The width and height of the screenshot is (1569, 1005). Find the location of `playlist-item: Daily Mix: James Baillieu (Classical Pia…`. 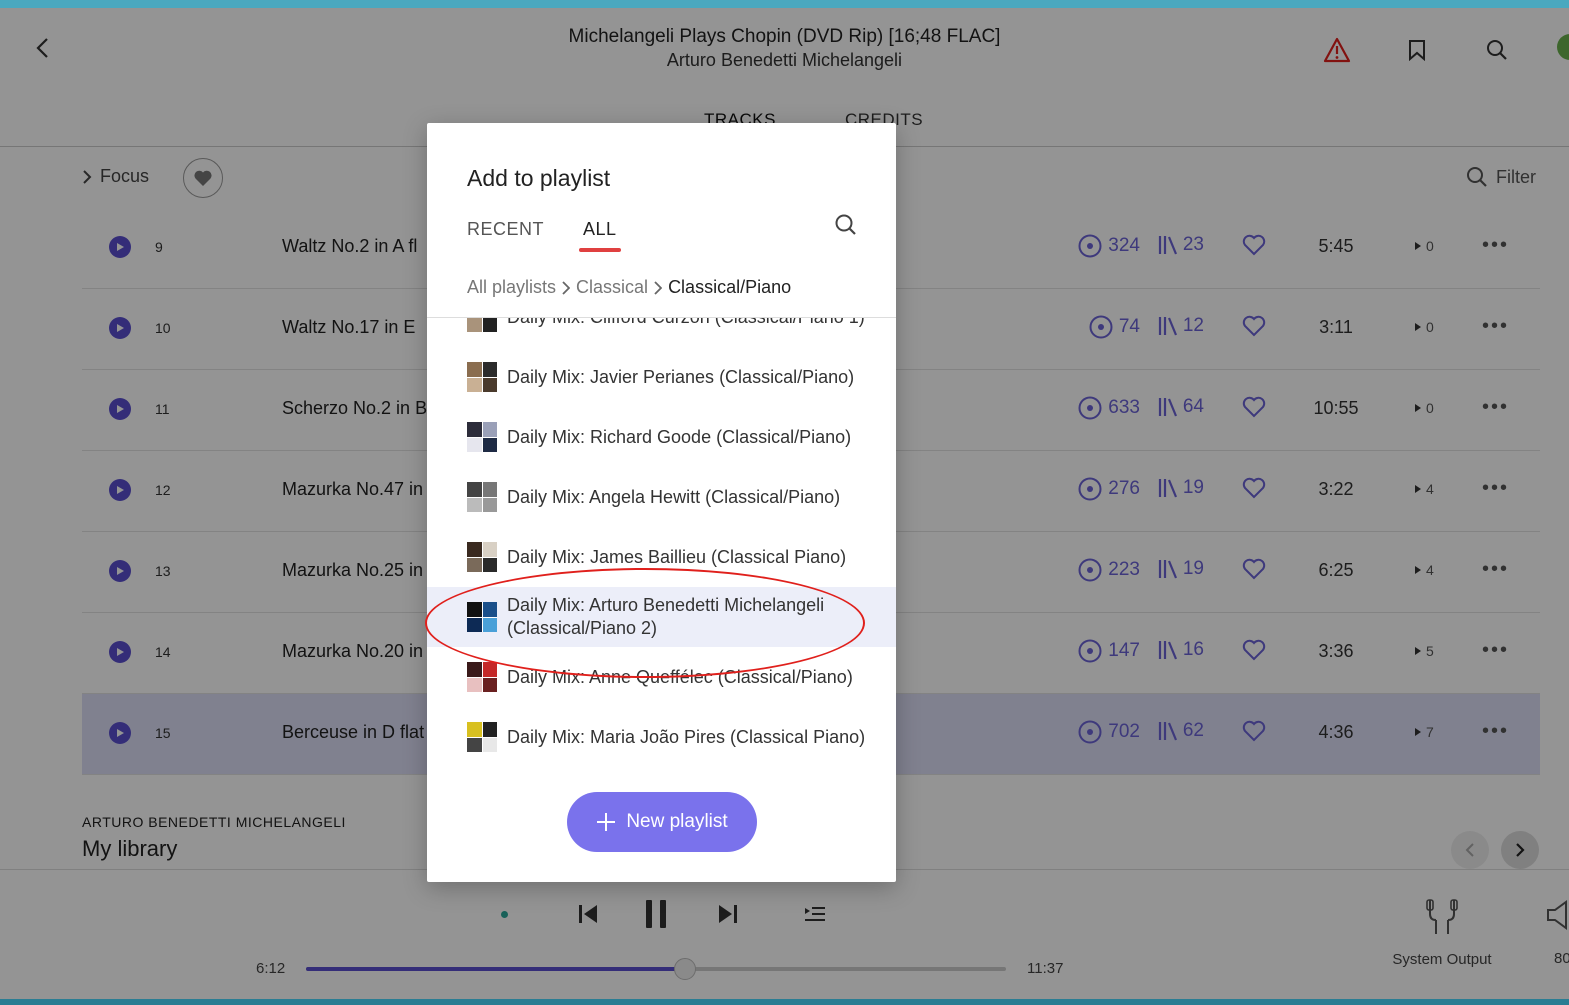

playlist-item: Daily Mix: James Baillieu (Classical Pia… is located at coordinates (661, 557).